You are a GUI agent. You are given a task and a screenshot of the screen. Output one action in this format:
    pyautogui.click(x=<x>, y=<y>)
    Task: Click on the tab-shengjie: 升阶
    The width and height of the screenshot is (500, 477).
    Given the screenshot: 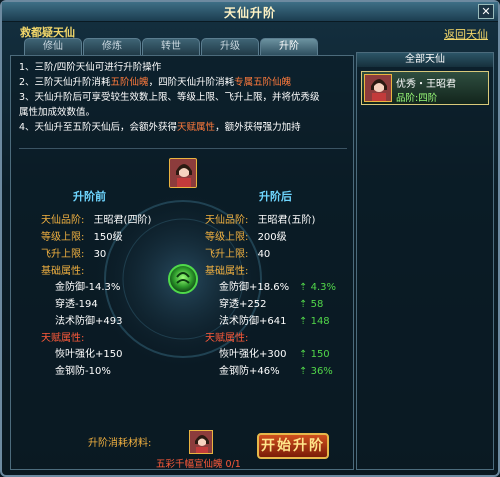 What is the action you would take?
    pyautogui.click(x=289, y=46)
    